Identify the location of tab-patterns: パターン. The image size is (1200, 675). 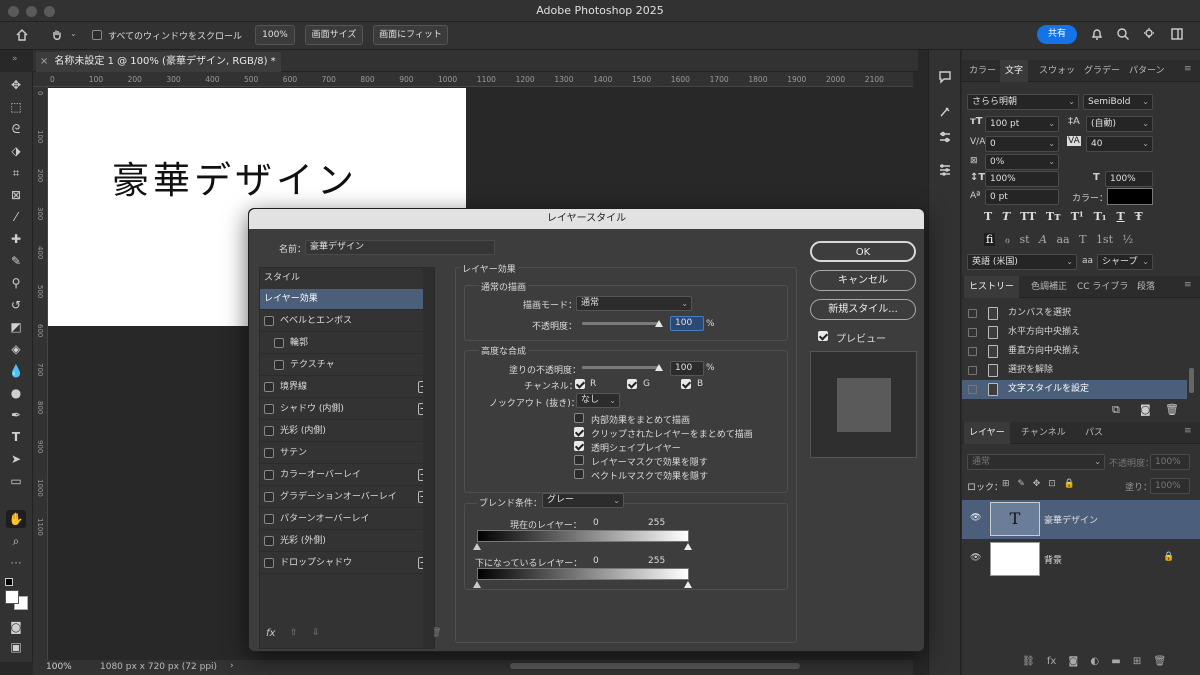
(1147, 71).